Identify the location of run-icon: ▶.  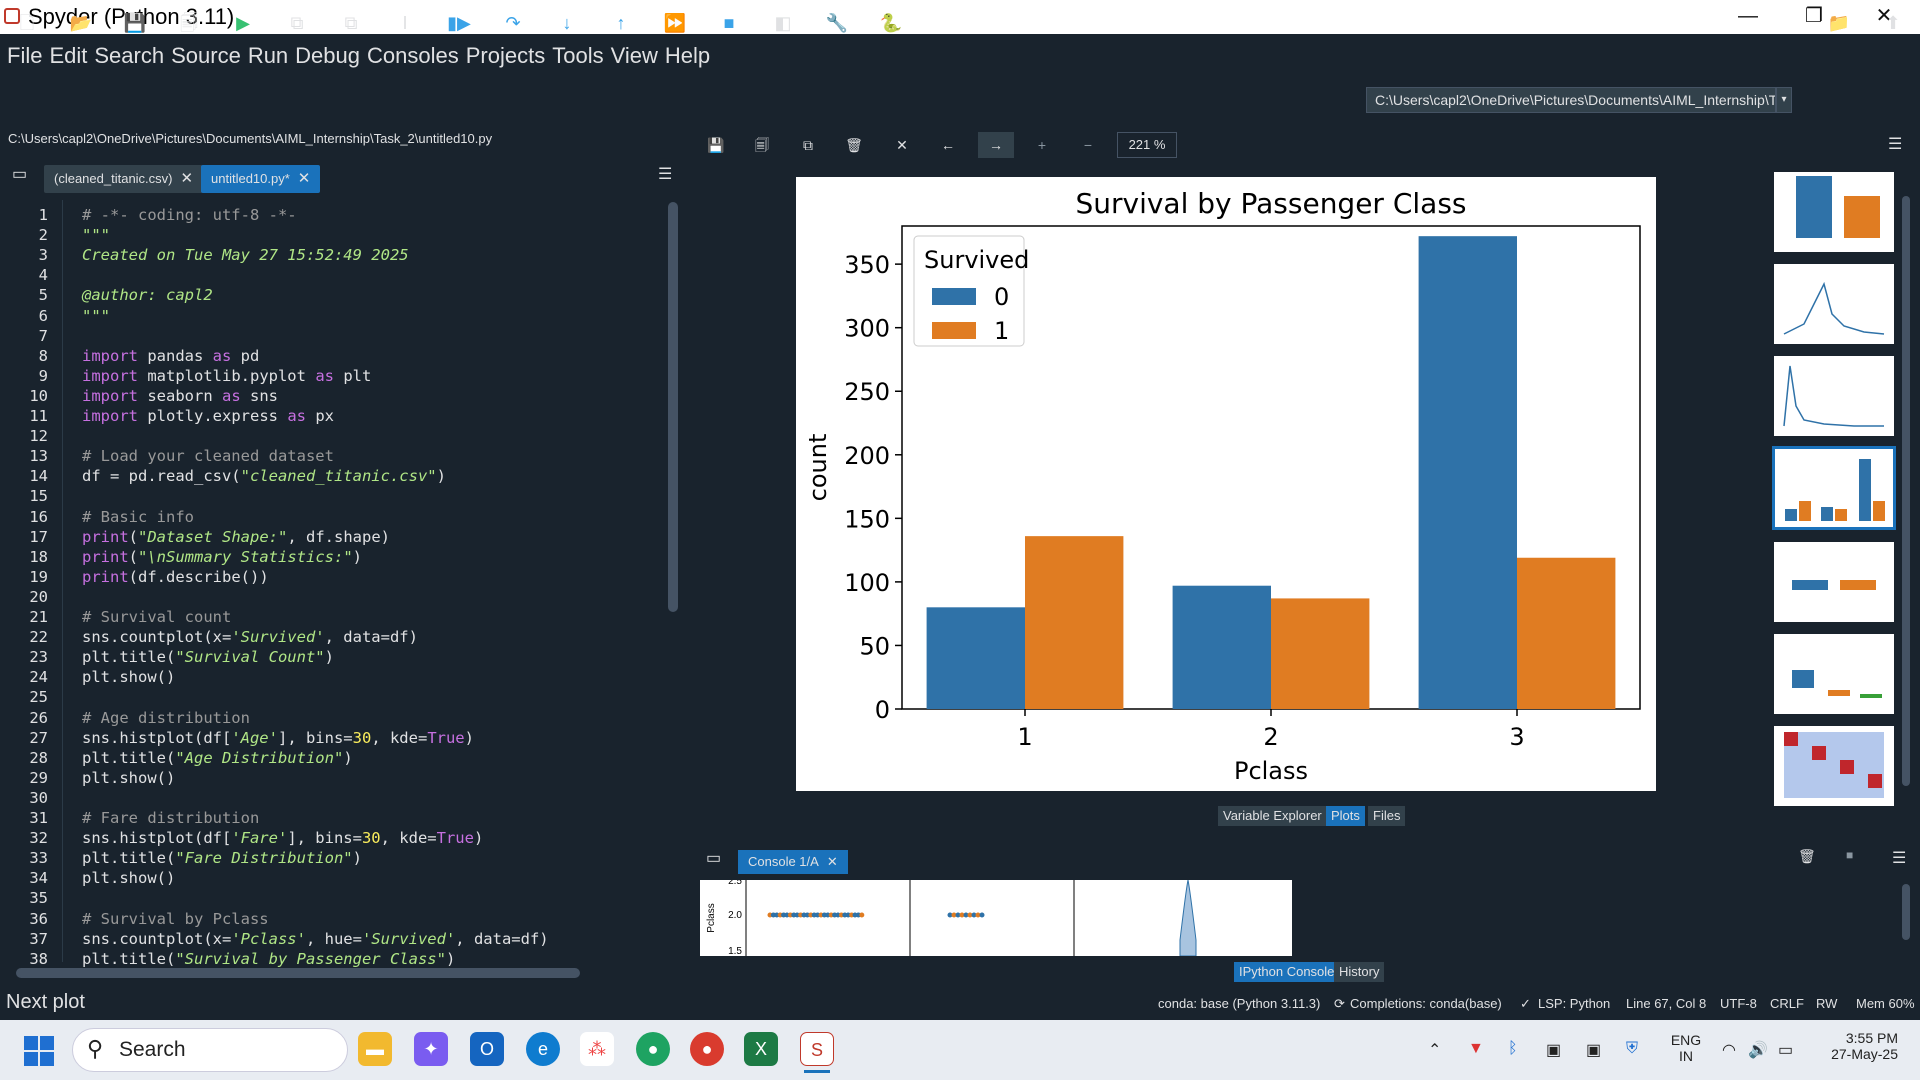
(243, 23).